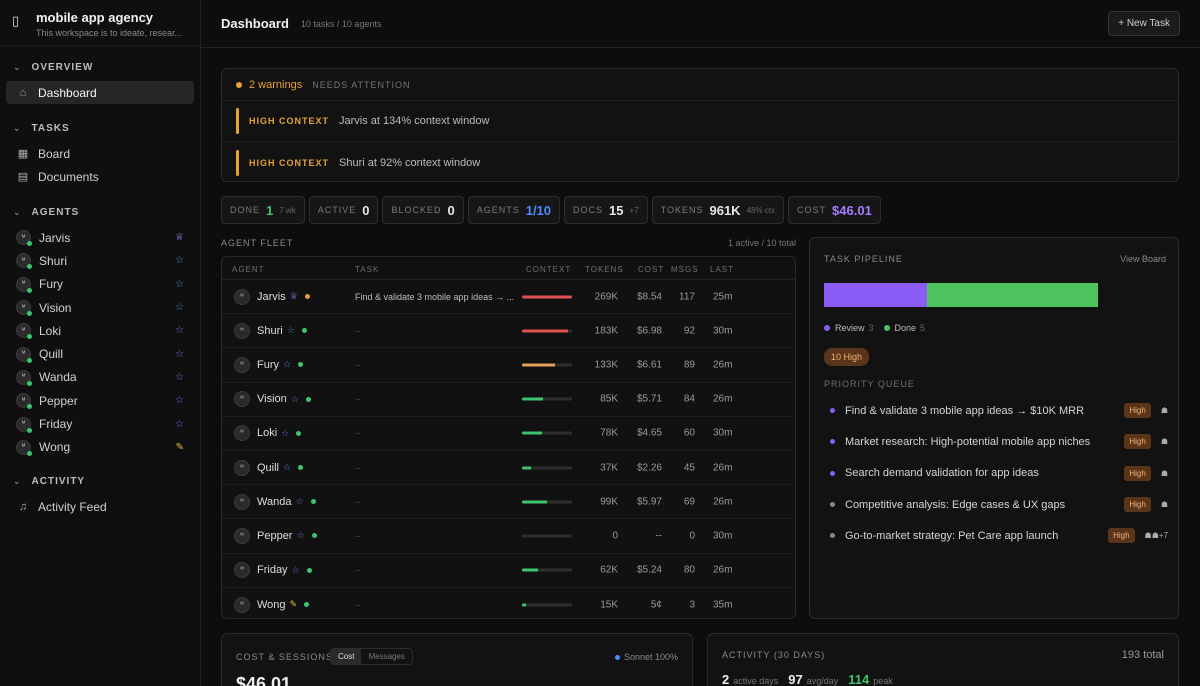  I want to click on legend-count: 3, so click(871, 328).